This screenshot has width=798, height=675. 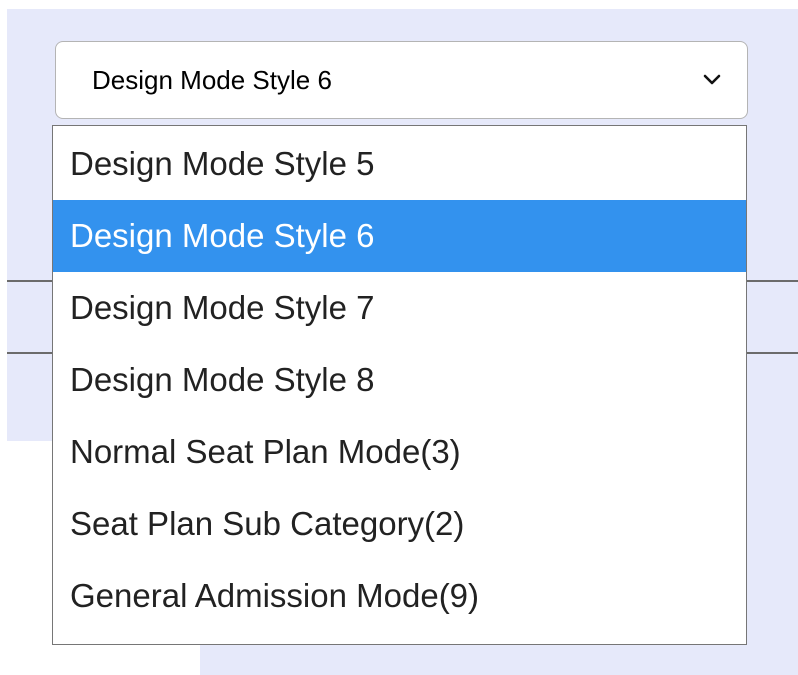 I want to click on option-normal-seat-plan-mode: Normal Seat Plan Mode(3), so click(x=399, y=452).